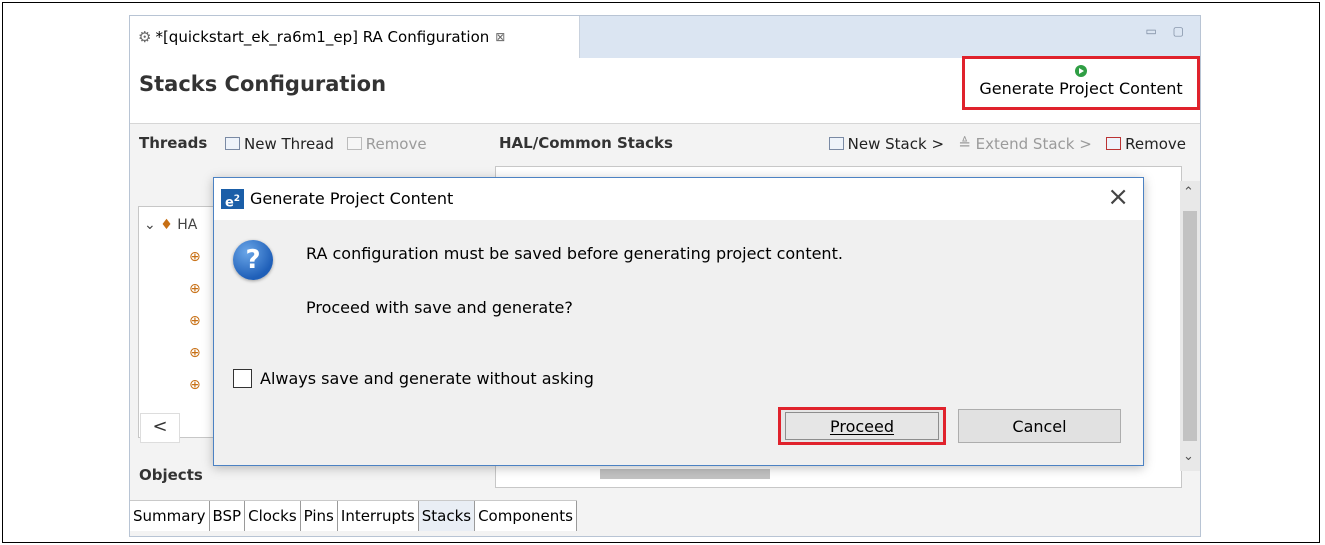 The width and height of the screenshot is (1325, 545). What do you see at coordinates (896, 144) in the screenshot?
I see `new-stack-label: New Stack >` at bounding box center [896, 144].